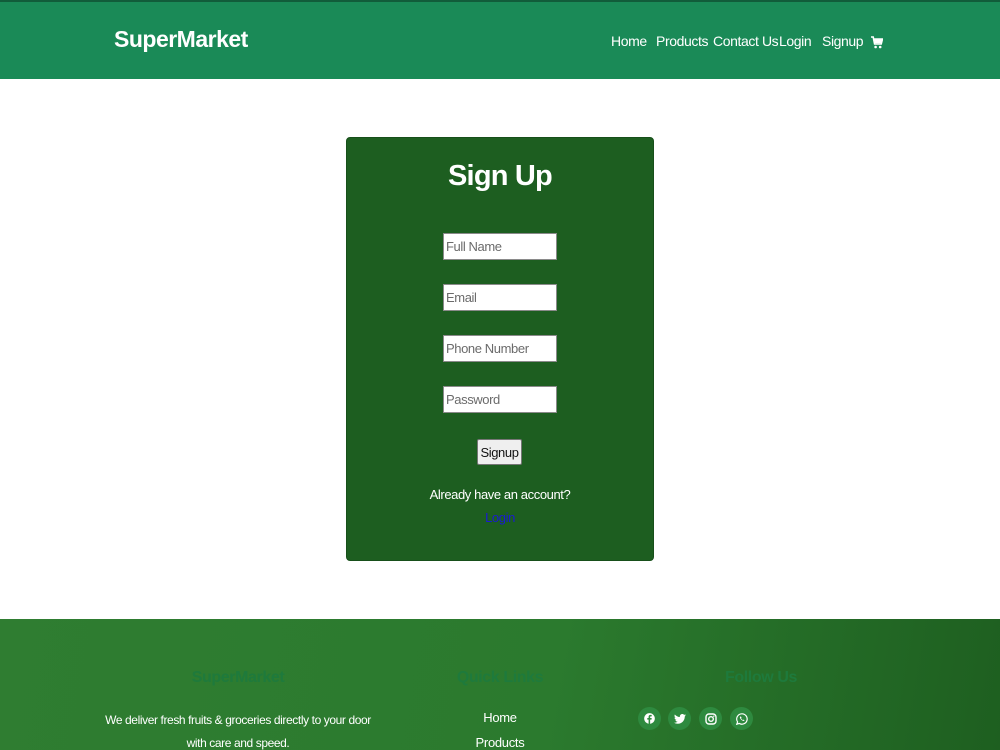  Describe the element at coordinates (500, 742) in the screenshot. I see `footer-link-products: Products` at that location.